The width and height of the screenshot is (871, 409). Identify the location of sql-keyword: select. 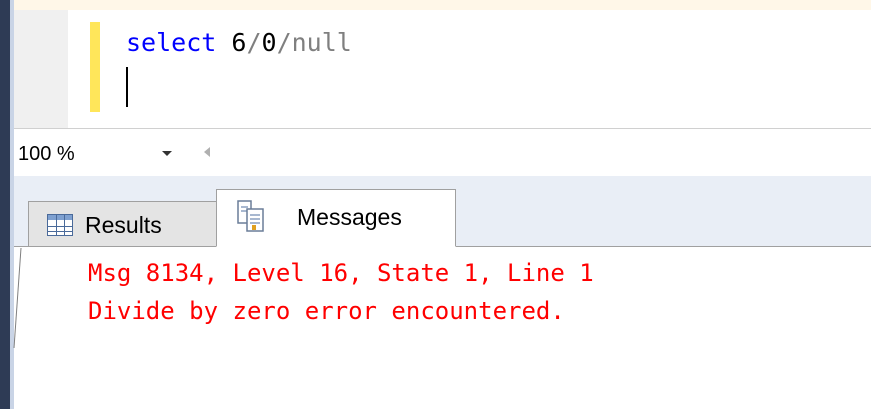
(171, 42).